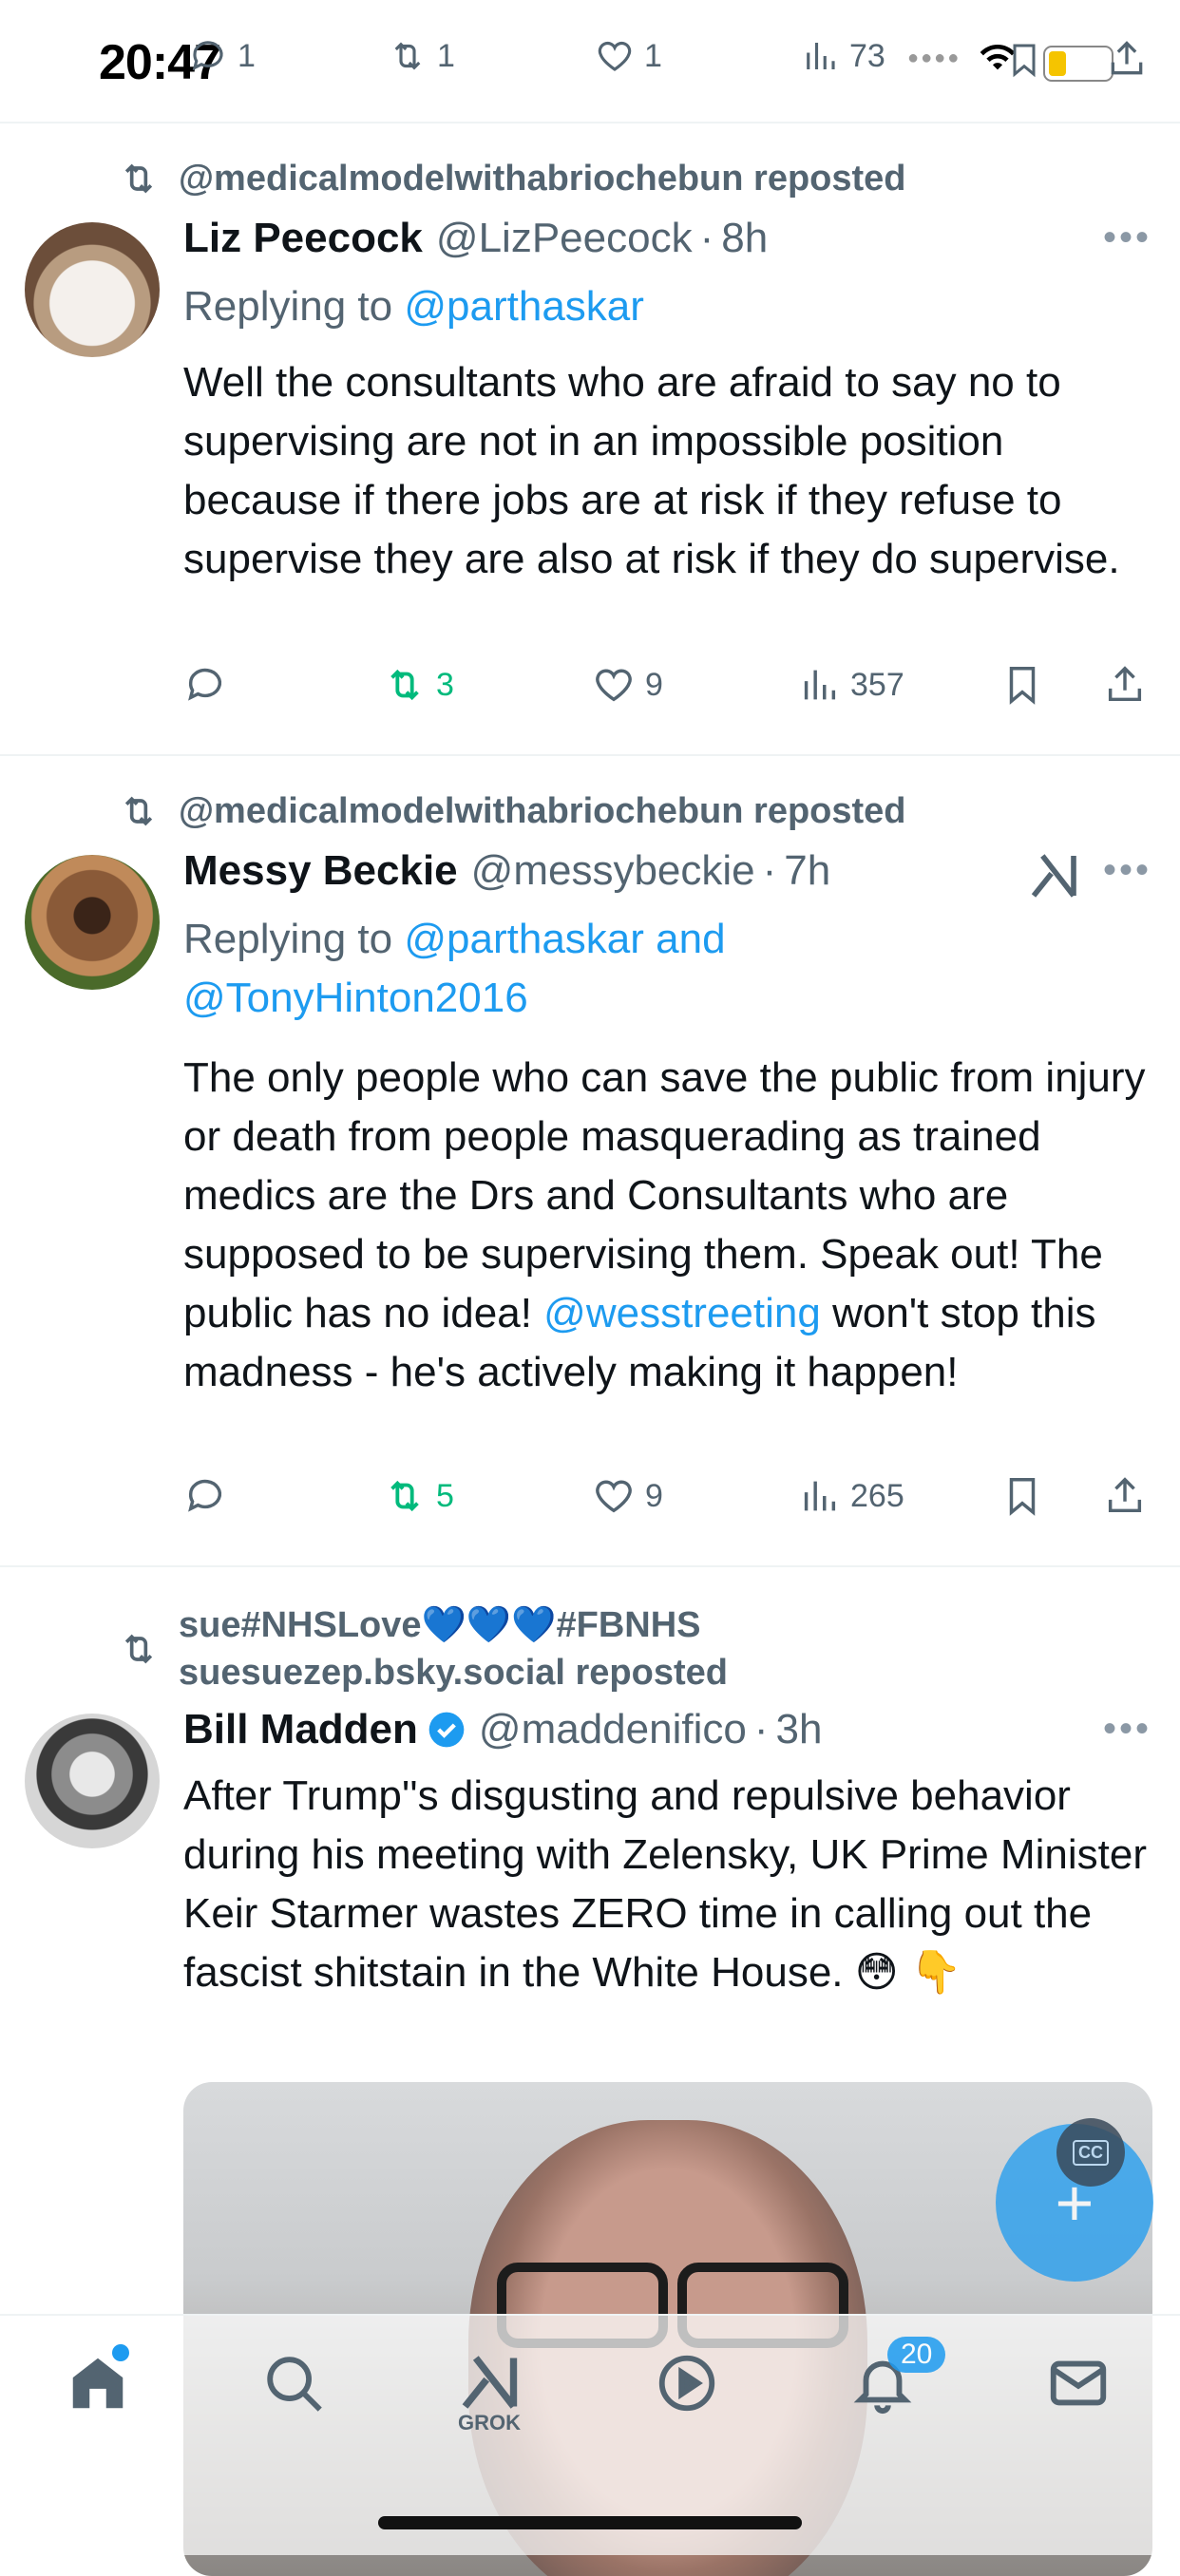  Describe the element at coordinates (877, 1495) in the screenshot. I see `views-count: 265` at that location.